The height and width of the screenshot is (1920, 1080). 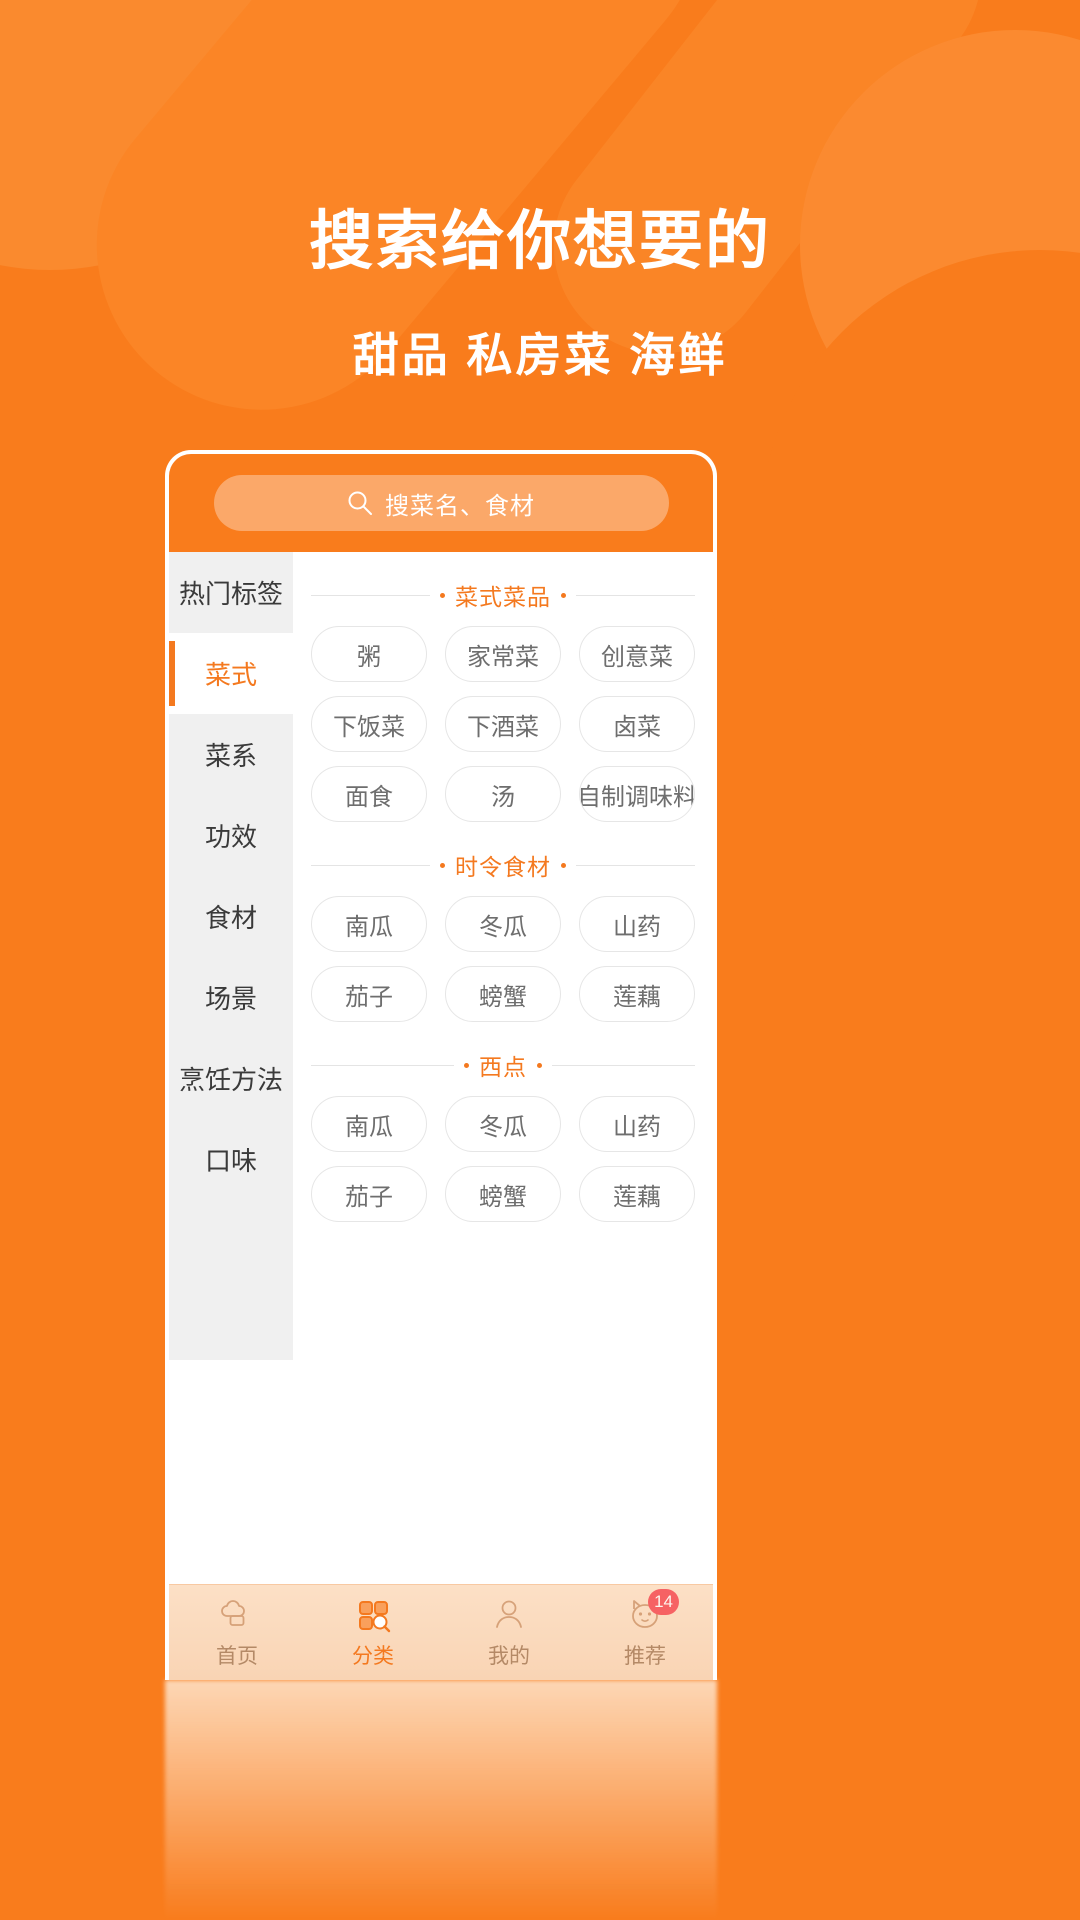 I want to click on search-icon, so click(x=360, y=503).